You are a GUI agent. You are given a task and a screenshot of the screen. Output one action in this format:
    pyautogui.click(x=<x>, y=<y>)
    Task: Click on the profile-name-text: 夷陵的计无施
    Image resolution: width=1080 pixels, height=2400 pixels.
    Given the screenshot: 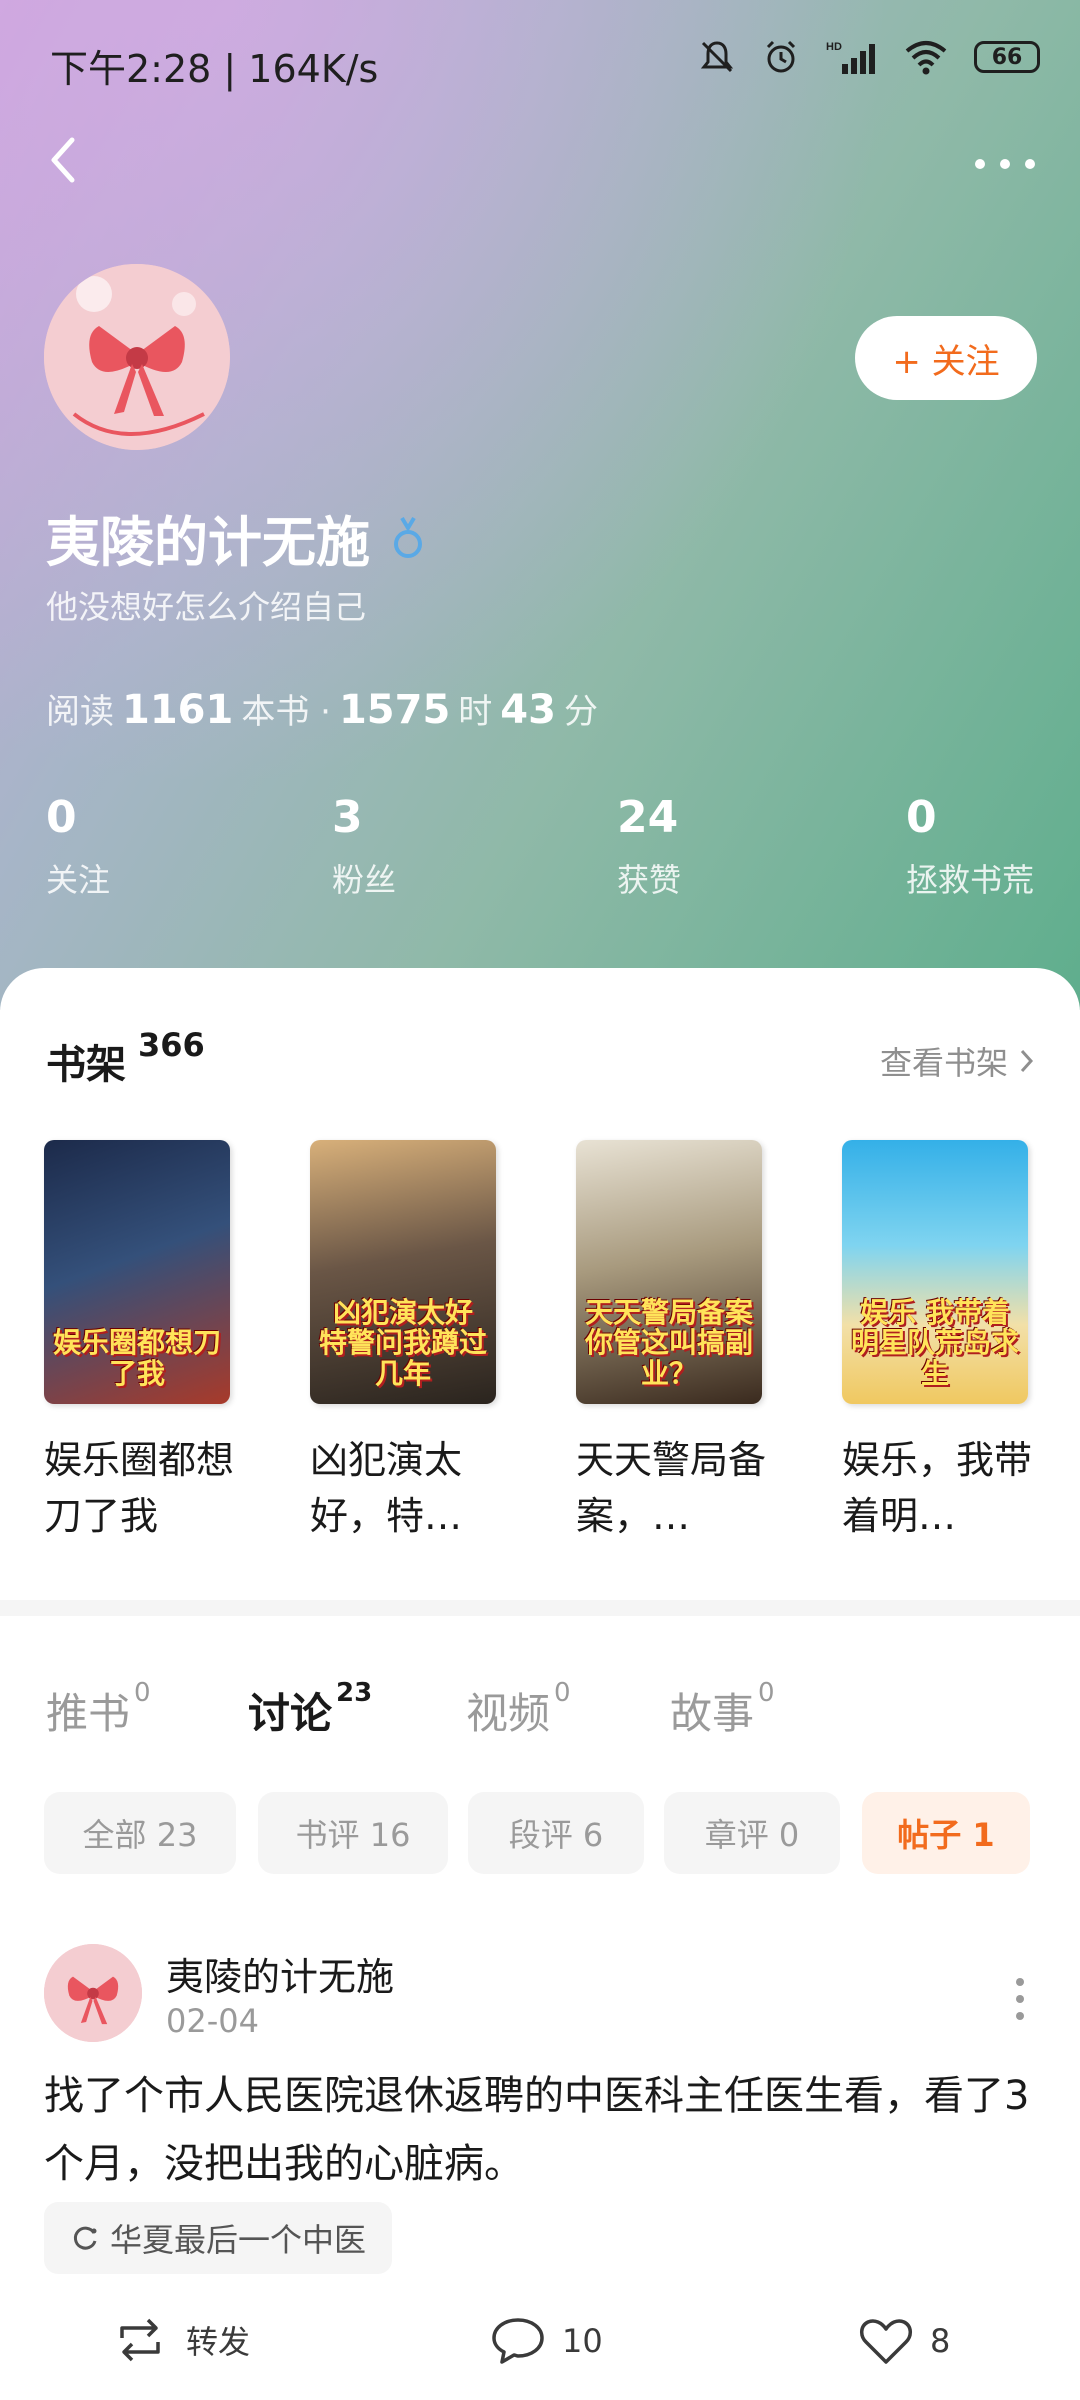 What is the action you would take?
    pyautogui.click(x=208, y=542)
    